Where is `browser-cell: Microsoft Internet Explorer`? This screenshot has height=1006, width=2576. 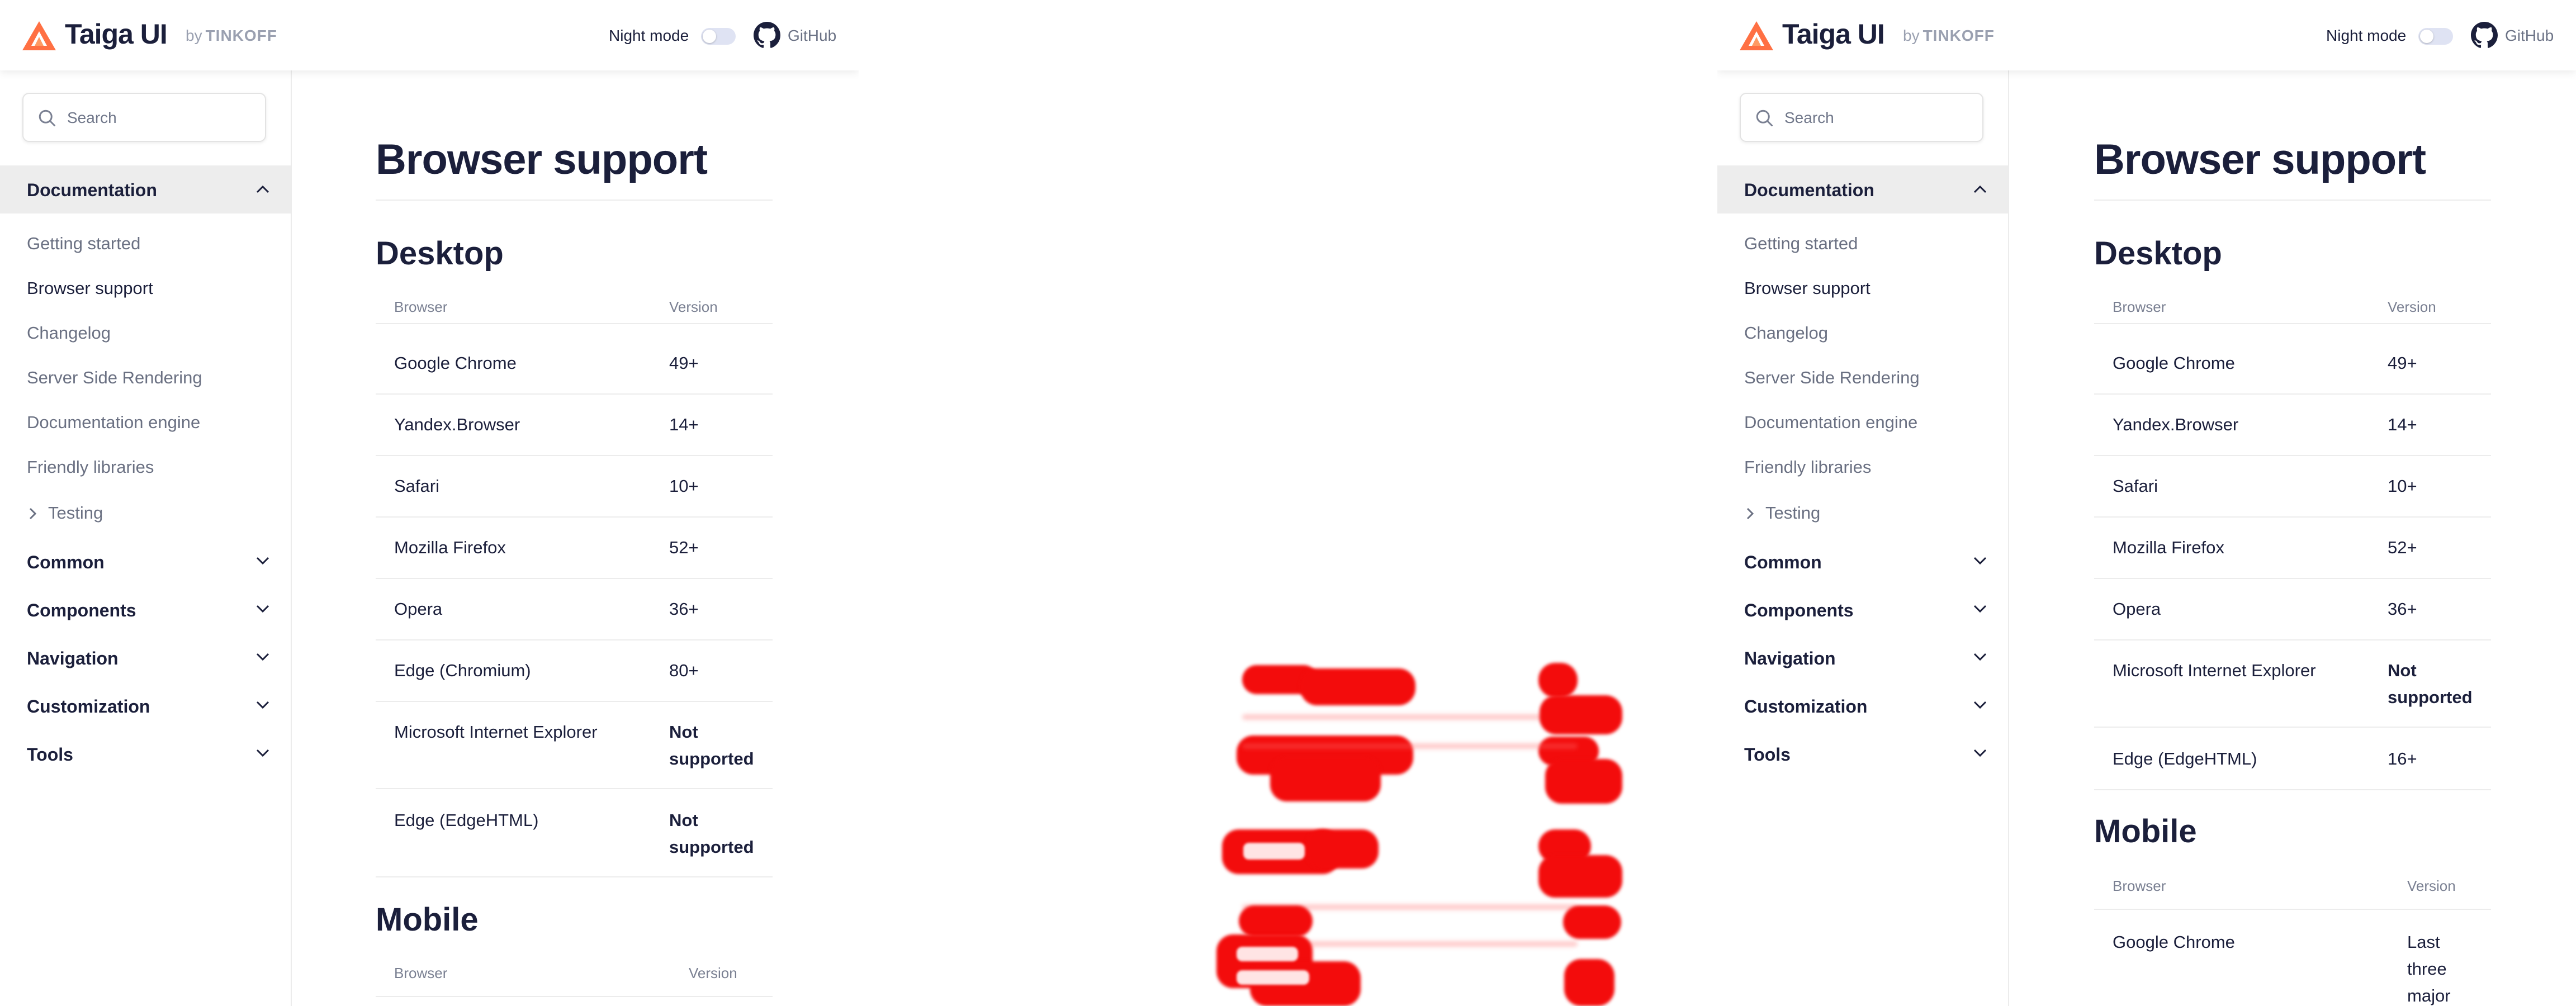
browser-cell: Microsoft Internet Explorer is located at coordinates (2214, 670).